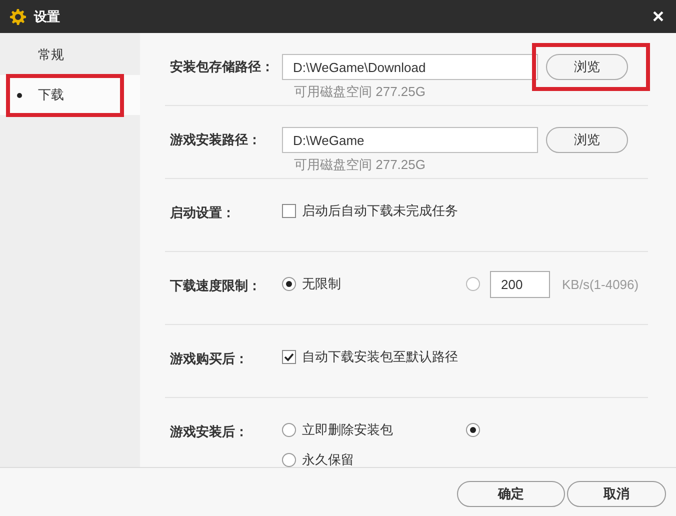  Describe the element at coordinates (70, 95) in the screenshot. I see `sidebar-item: 下载` at that location.